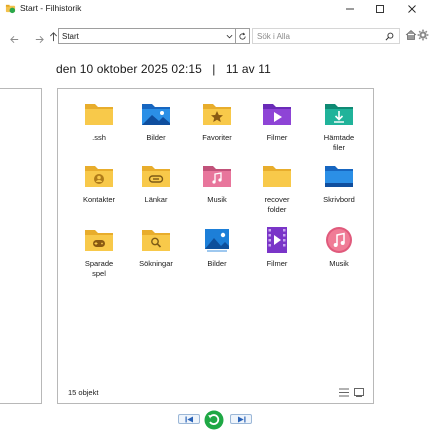 The height and width of the screenshot is (432, 430). I want to click on forward-button, so click(39, 39).